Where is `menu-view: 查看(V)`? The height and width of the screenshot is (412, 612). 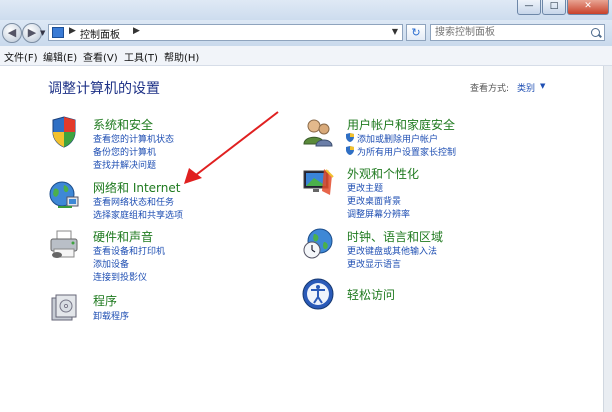
menu-view: 查看(V) is located at coordinates (100, 56).